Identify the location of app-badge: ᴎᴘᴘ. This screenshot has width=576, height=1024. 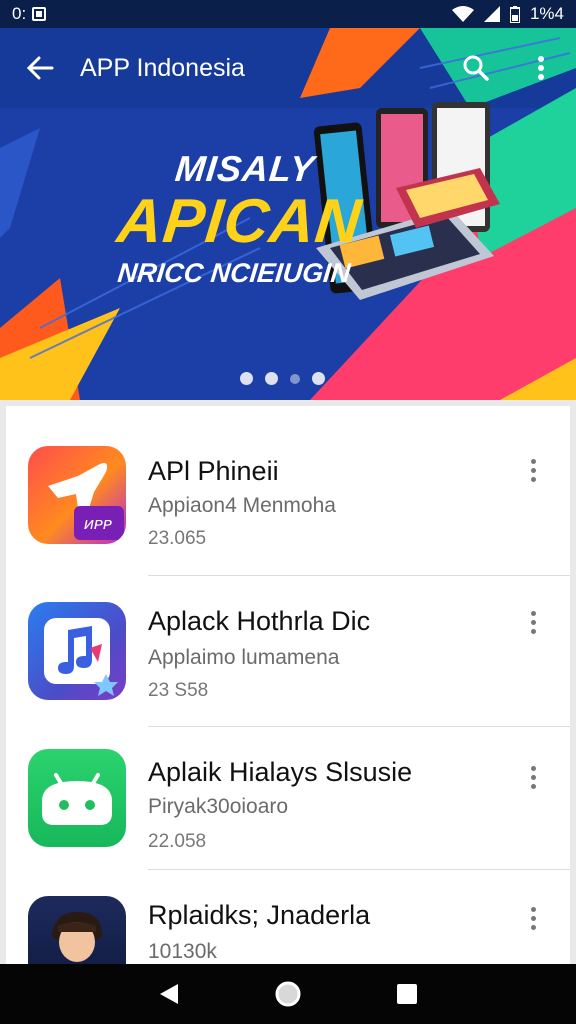
(98, 523).